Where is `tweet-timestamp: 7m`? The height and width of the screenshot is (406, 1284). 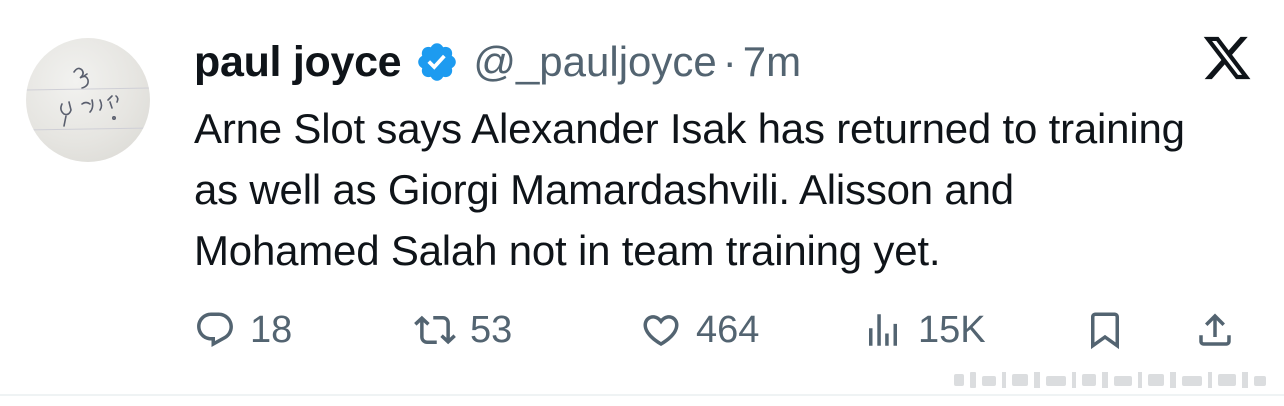 tweet-timestamp: 7m is located at coordinates (772, 62).